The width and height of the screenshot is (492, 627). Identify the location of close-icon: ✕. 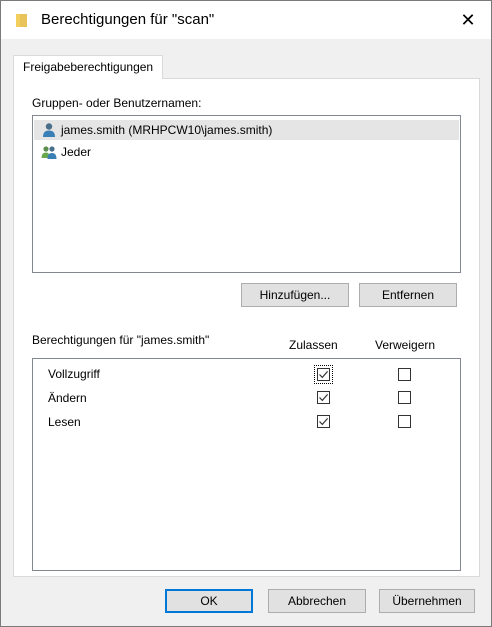
(468, 19).